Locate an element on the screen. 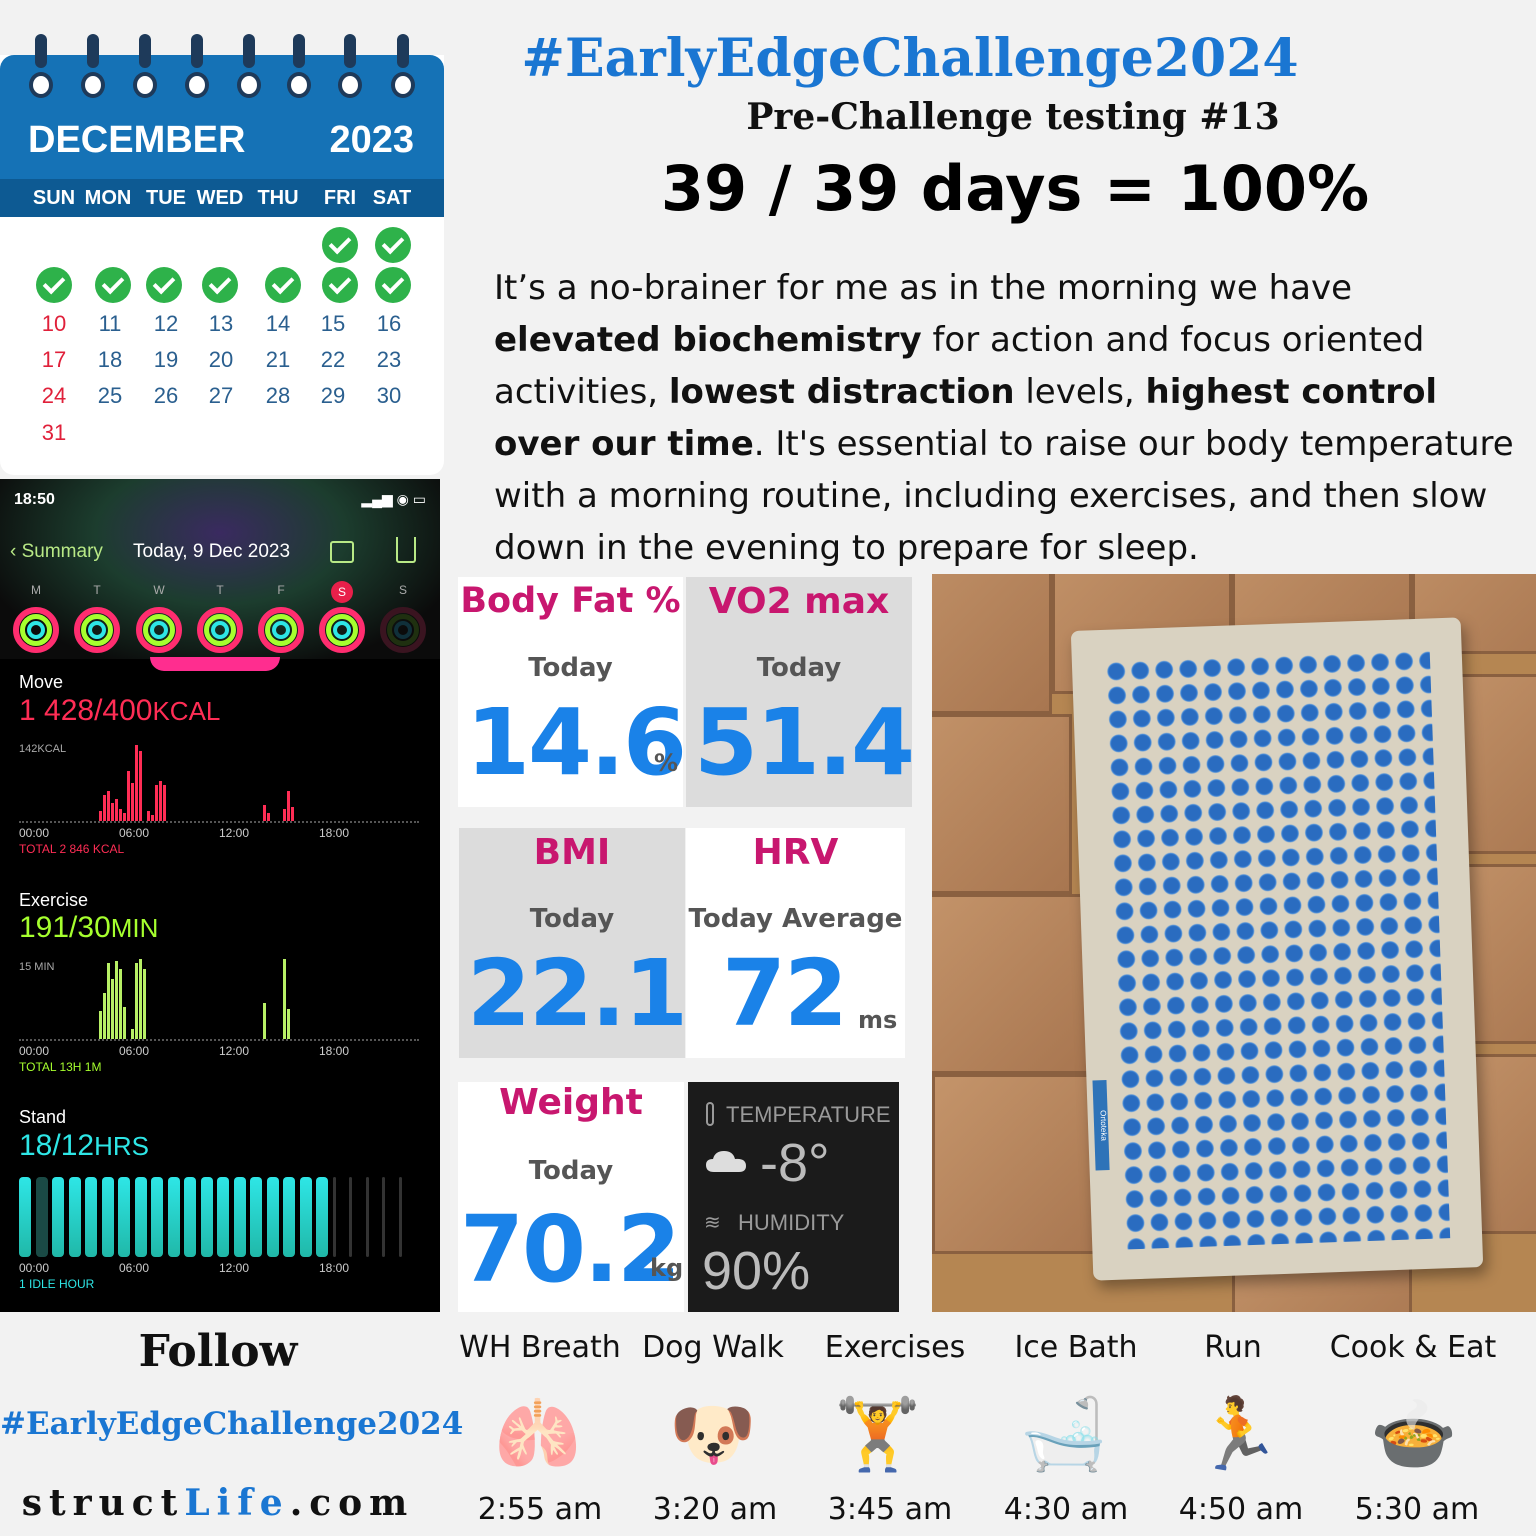  week-day-label: F is located at coordinates (281, 590).